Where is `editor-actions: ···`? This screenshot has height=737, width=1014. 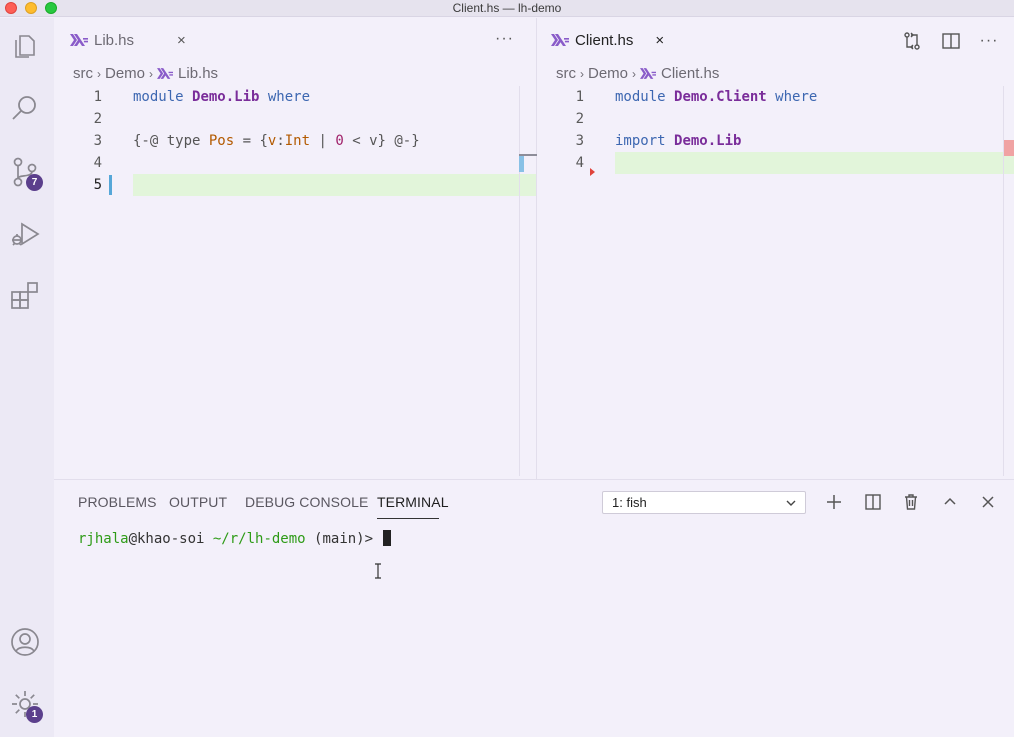
editor-actions: ··· is located at coordinates (950, 41).